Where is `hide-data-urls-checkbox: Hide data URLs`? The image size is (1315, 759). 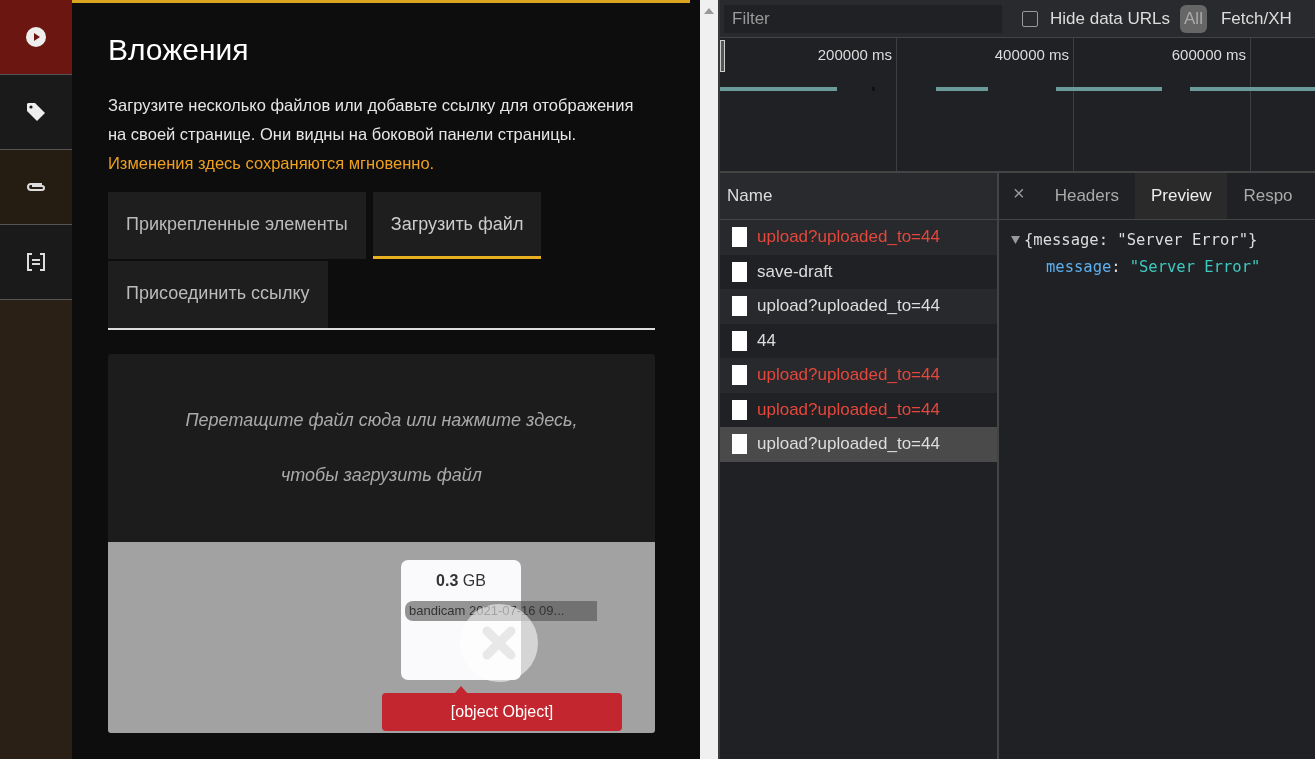 hide-data-urls-checkbox: Hide data URLs is located at coordinates (1096, 18).